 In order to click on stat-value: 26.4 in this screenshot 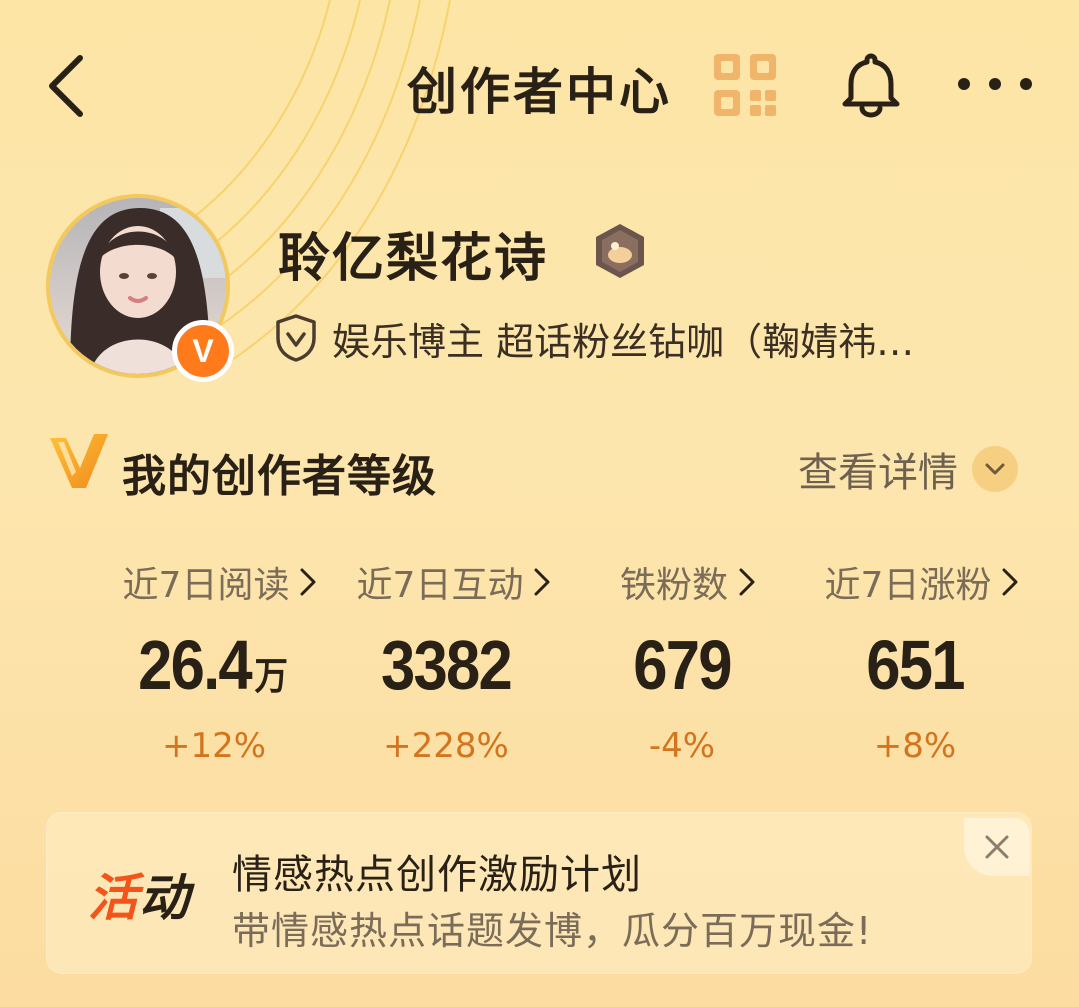, I will do `click(195, 665)`.